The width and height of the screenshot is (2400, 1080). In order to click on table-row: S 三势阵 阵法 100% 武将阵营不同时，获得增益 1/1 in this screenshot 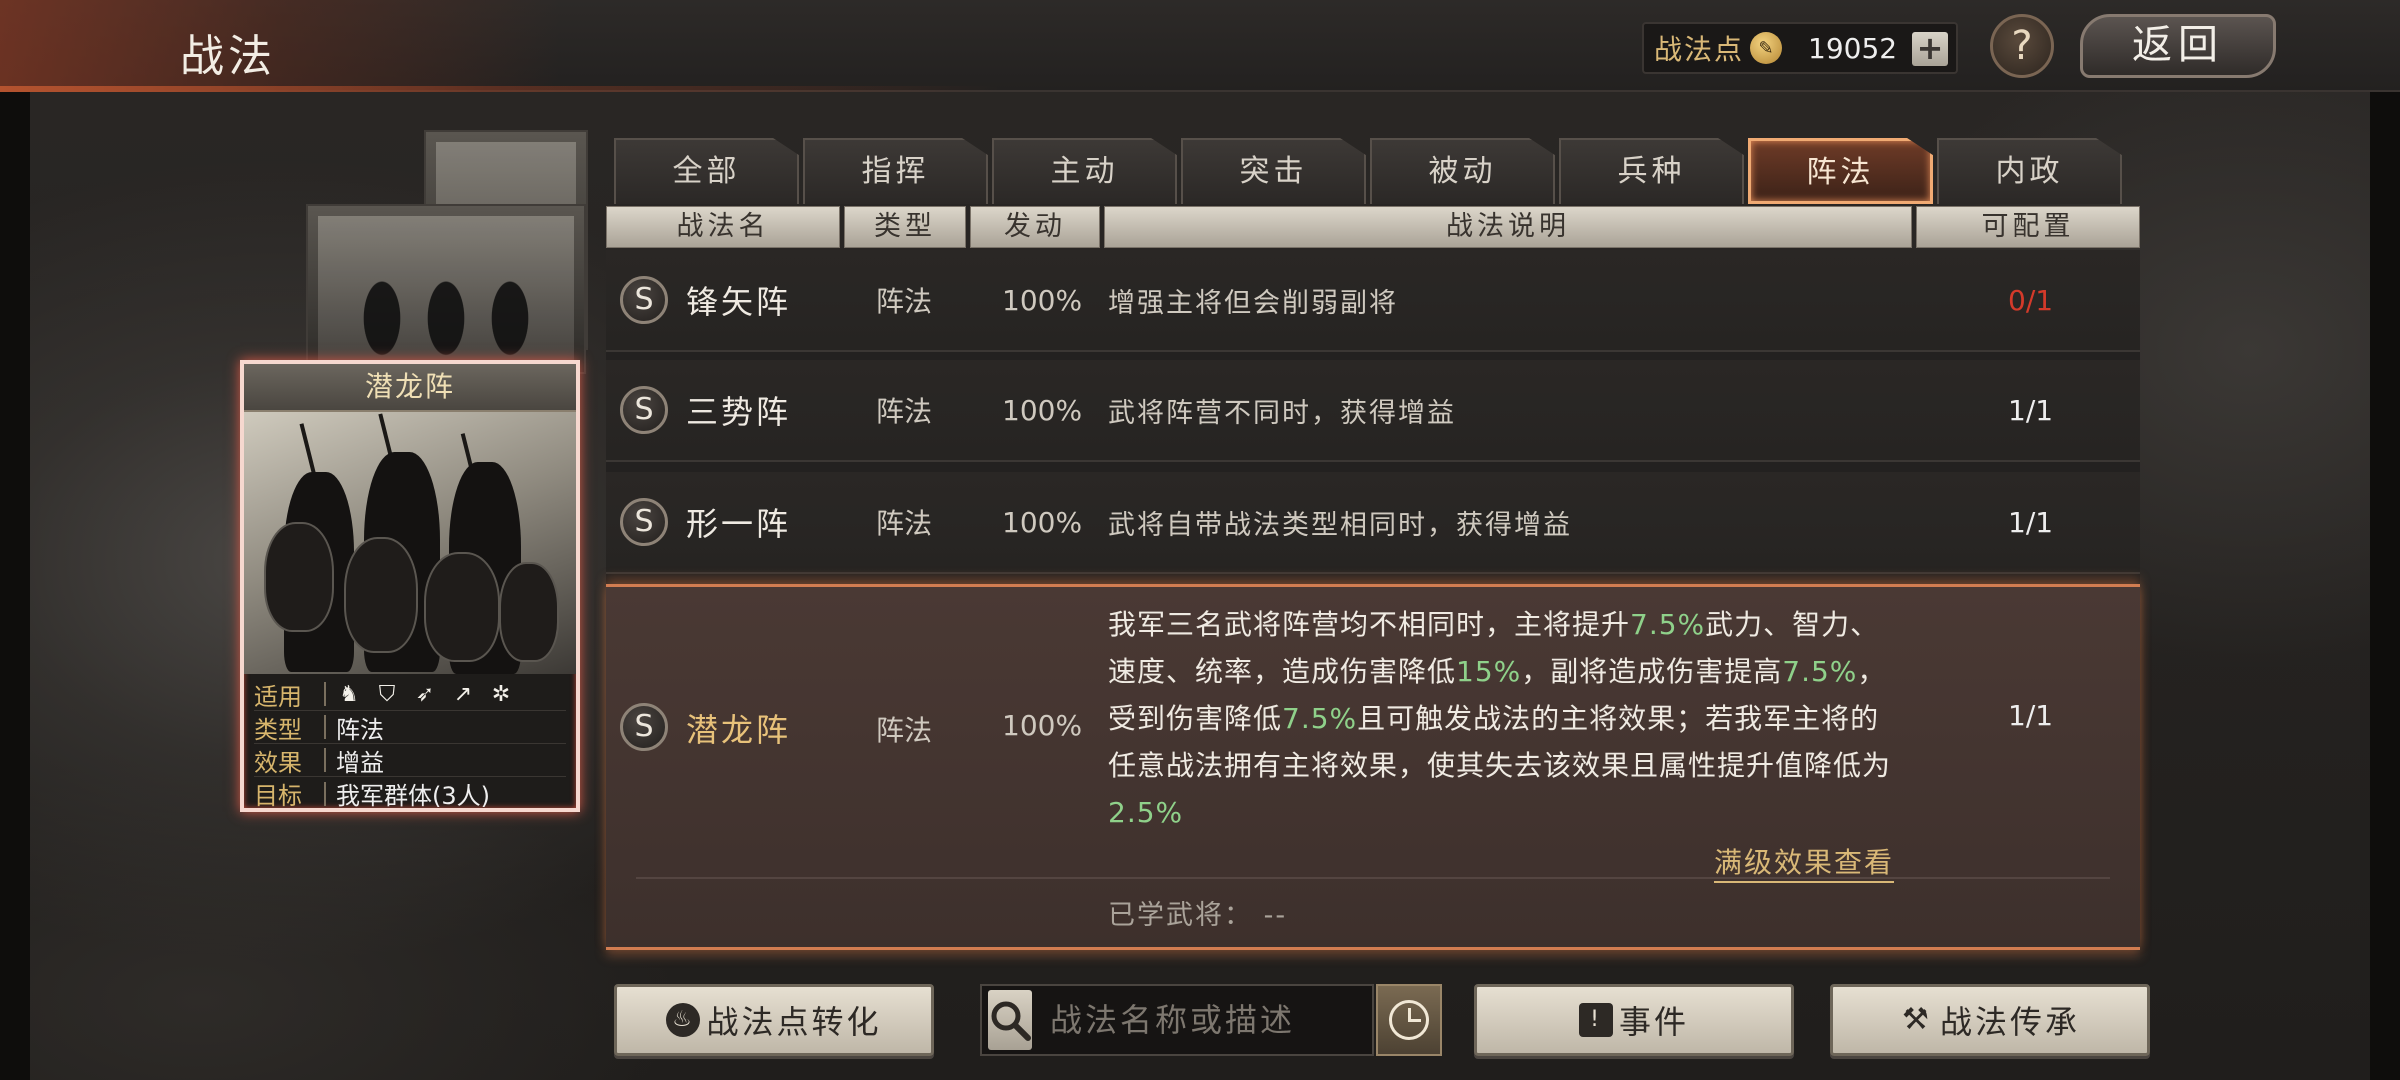, I will do `click(1373, 411)`.